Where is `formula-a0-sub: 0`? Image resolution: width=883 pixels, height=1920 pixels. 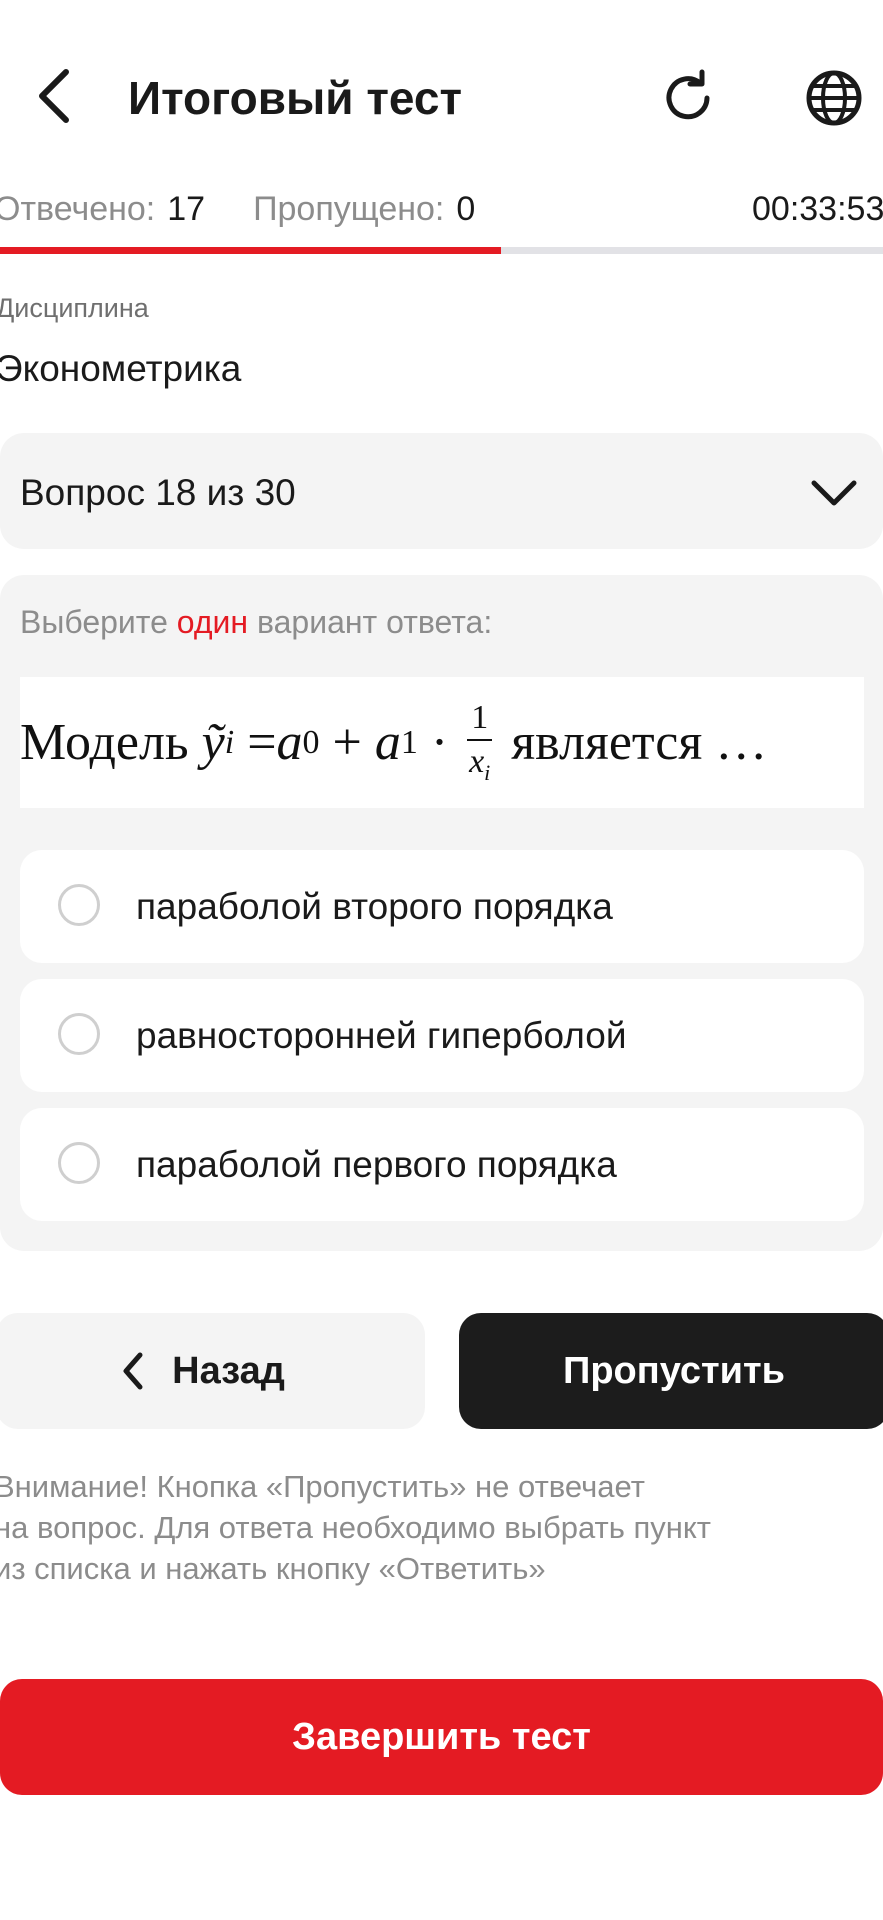
formula-a0-sub: 0 is located at coordinates (311, 742).